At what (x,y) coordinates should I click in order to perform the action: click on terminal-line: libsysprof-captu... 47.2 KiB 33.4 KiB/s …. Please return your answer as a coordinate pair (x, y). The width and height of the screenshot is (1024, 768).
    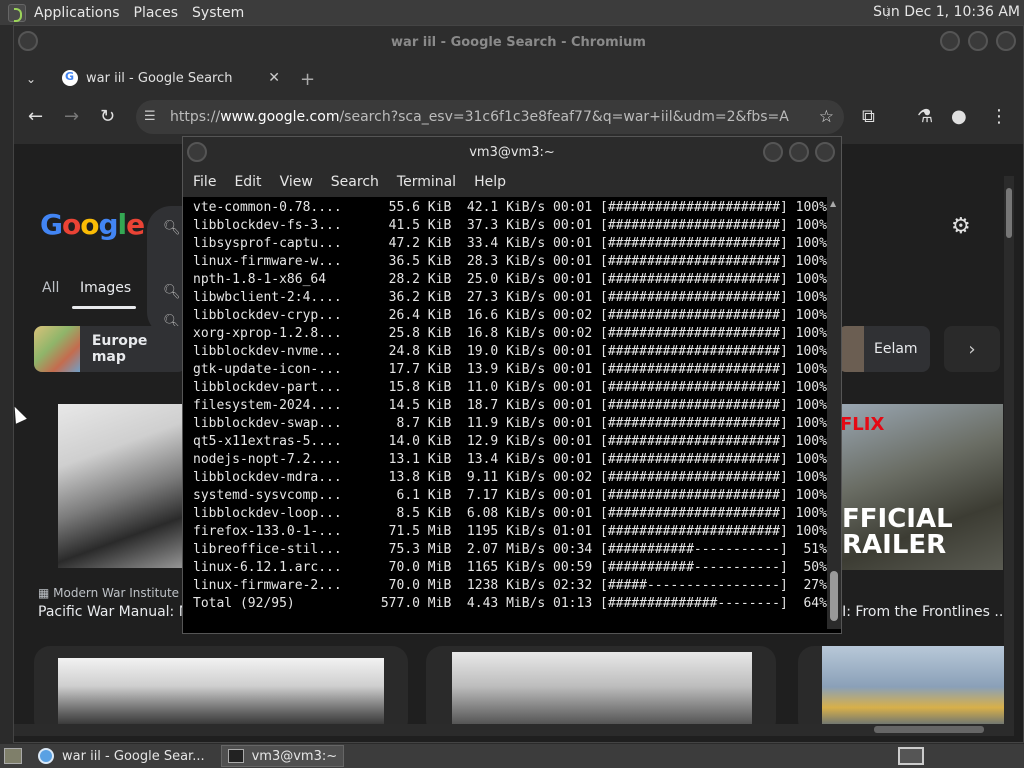
    Looking at the image, I should click on (510, 243).